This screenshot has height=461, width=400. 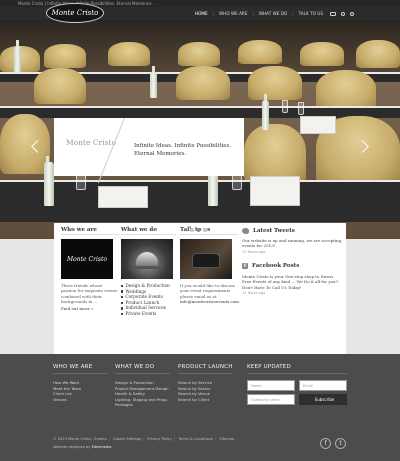 What do you see at coordinates (201, 13) in the screenshot?
I see `nav-home: HOME` at bounding box center [201, 13].